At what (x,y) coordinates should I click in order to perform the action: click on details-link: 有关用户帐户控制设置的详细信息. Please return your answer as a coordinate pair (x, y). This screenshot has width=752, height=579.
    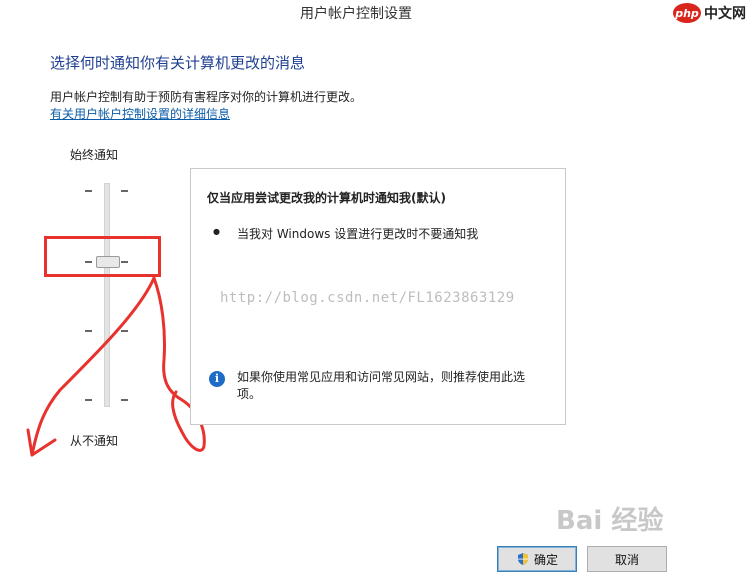
    Looking at the image, I should click on (140, 113).